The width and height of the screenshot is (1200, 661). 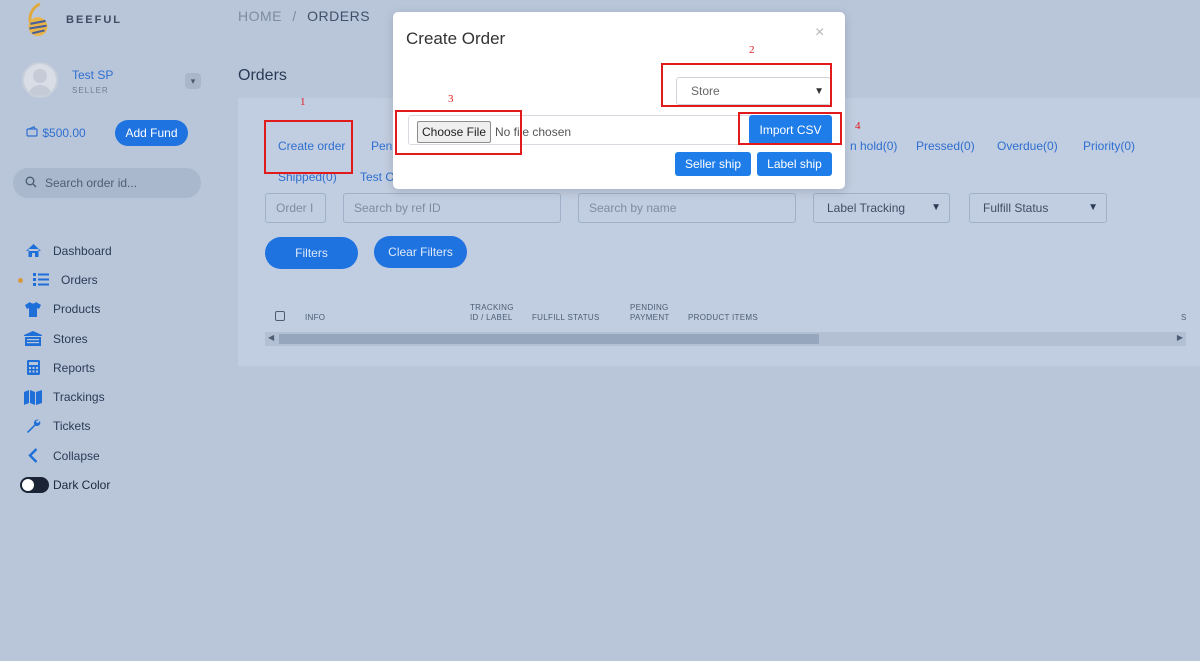 What do you see at coordinates (33, 368) in the screenshot?
I see `calculator-icon` at bounding box center [33, 368].